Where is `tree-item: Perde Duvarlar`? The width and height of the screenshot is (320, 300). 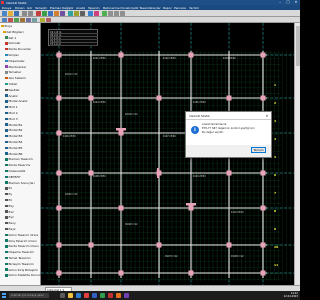
tree-item: Perde Duvarlar is located at coordinates (24, 49).